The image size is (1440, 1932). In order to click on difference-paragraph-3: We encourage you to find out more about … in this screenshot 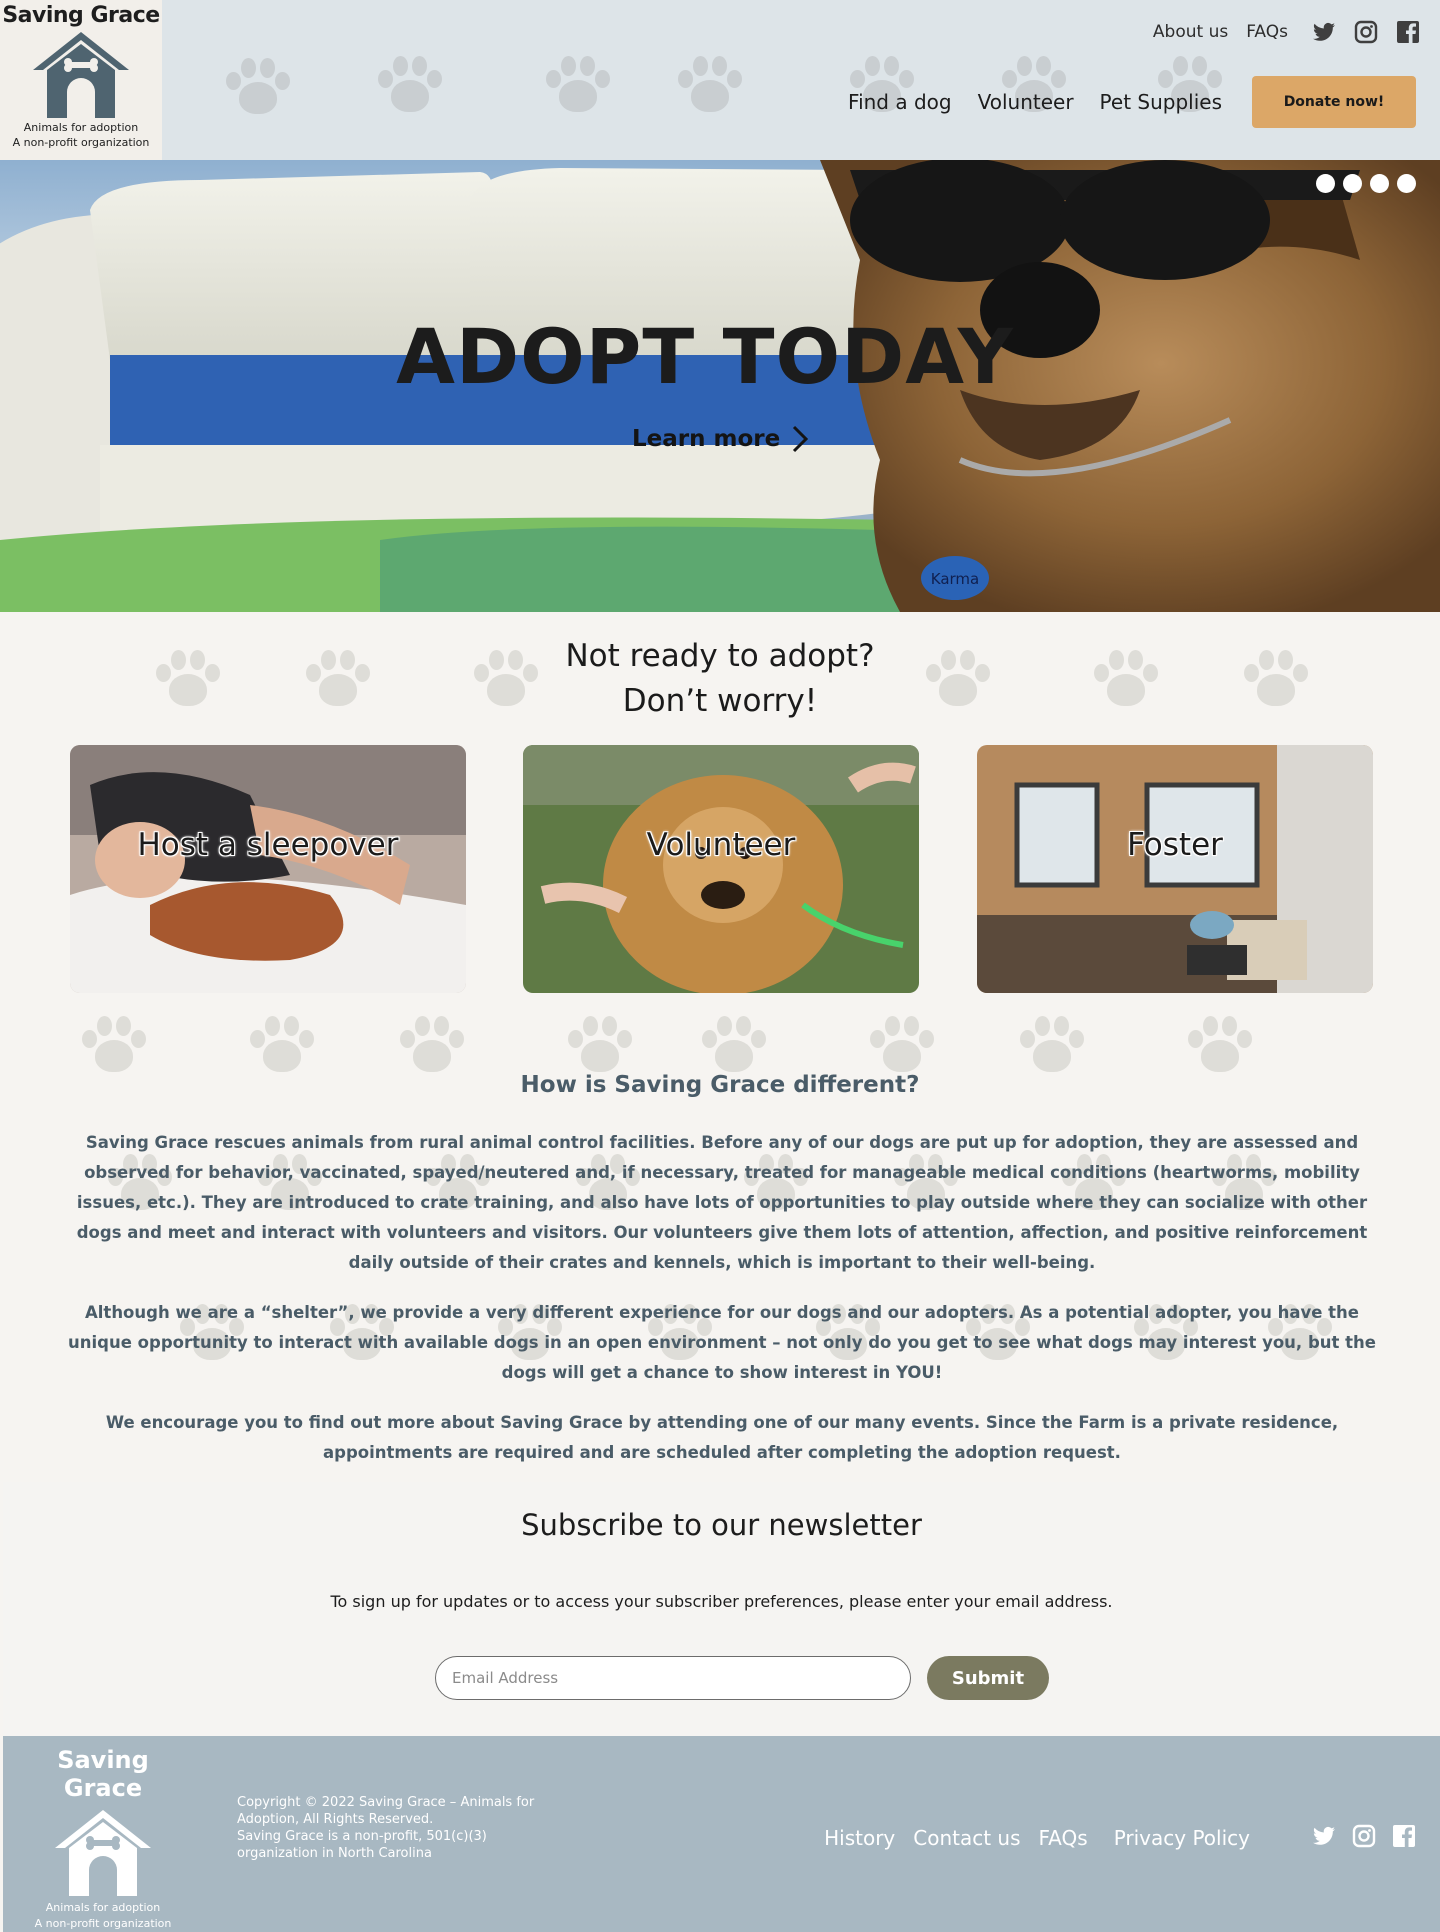, I will do `click(722, 1437)`.